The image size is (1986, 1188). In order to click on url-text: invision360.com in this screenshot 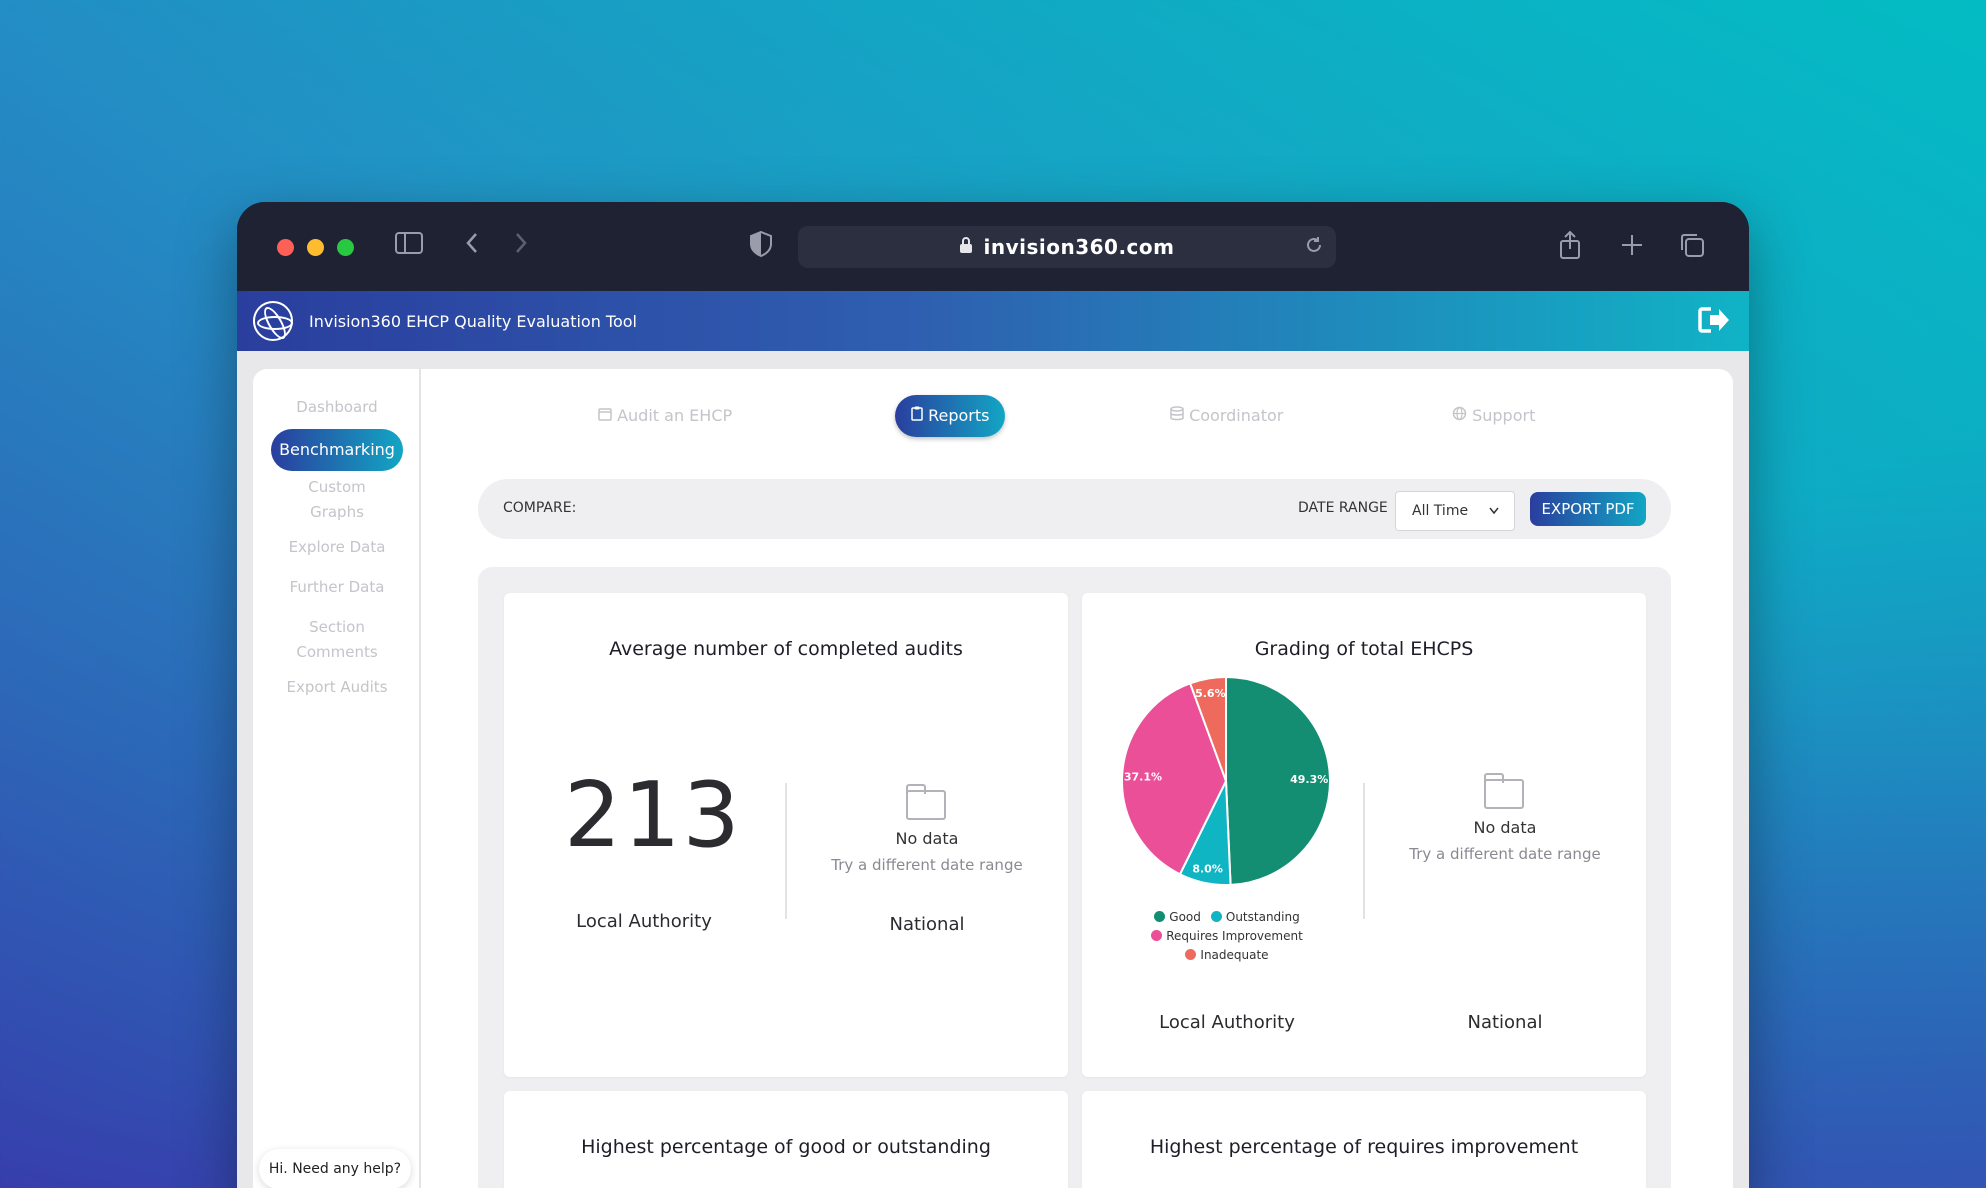, I will do `click(1079, 247)`.